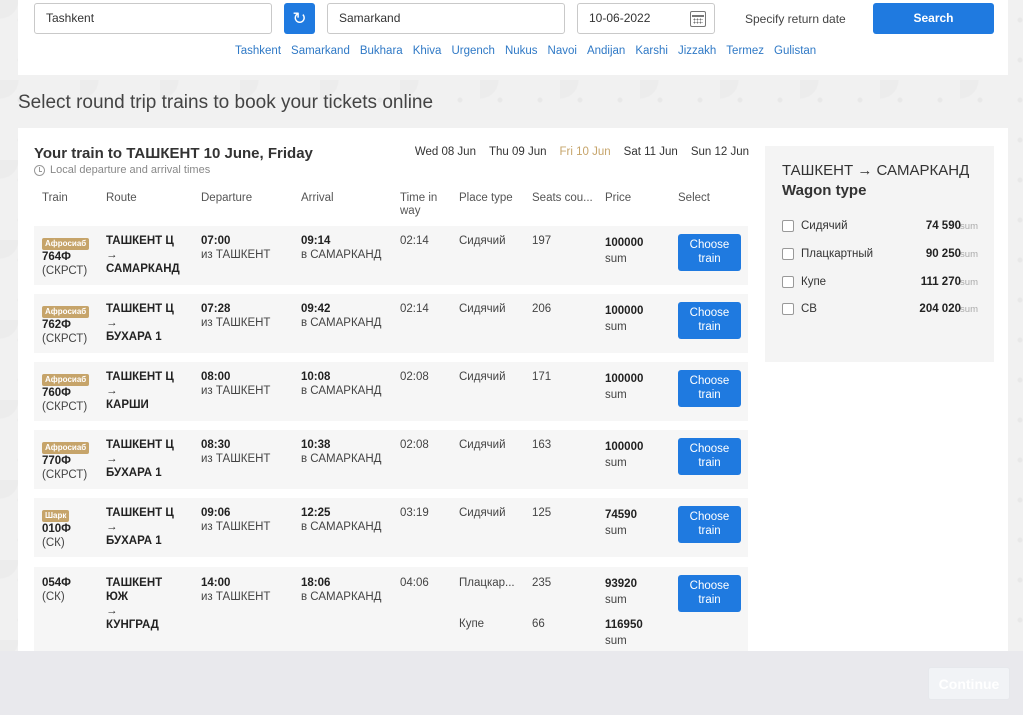 This screenshot has width=1023, height=715. What do you see at coordinates (134, 604) in the screenshot?
I see `route-cell: ТАШКЕНТ ЮЖ → КУНГРАД` at bounding box center [134, 604].